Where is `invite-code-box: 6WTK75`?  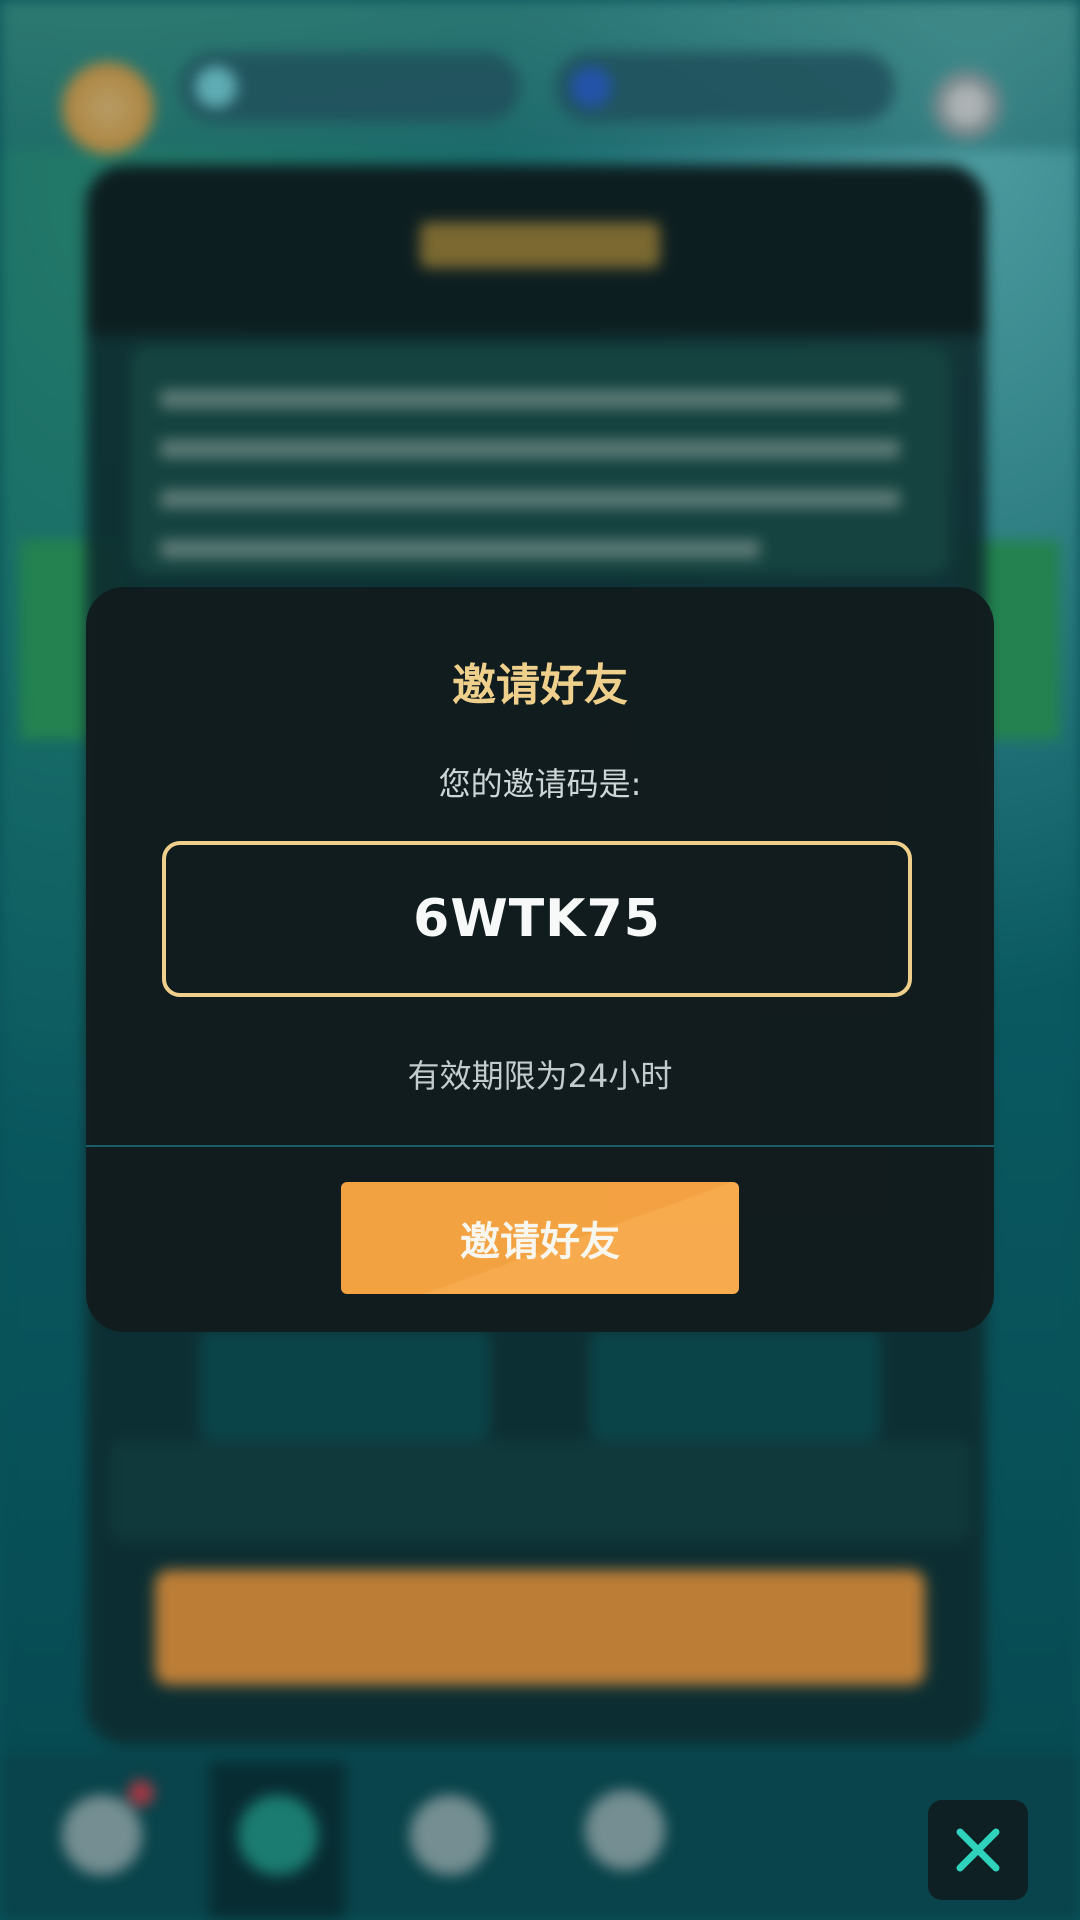
invite-code-box: 6WTK75 is located at coordinates (537, 919).